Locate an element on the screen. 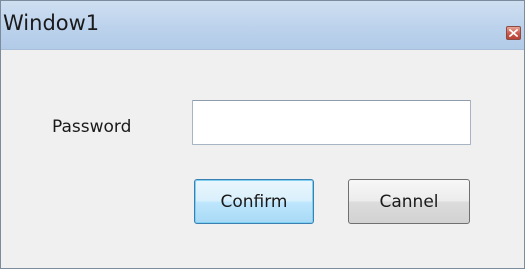 The image size is (525, 269). cancel-button: Cannel is located at coordinates (409, 201).